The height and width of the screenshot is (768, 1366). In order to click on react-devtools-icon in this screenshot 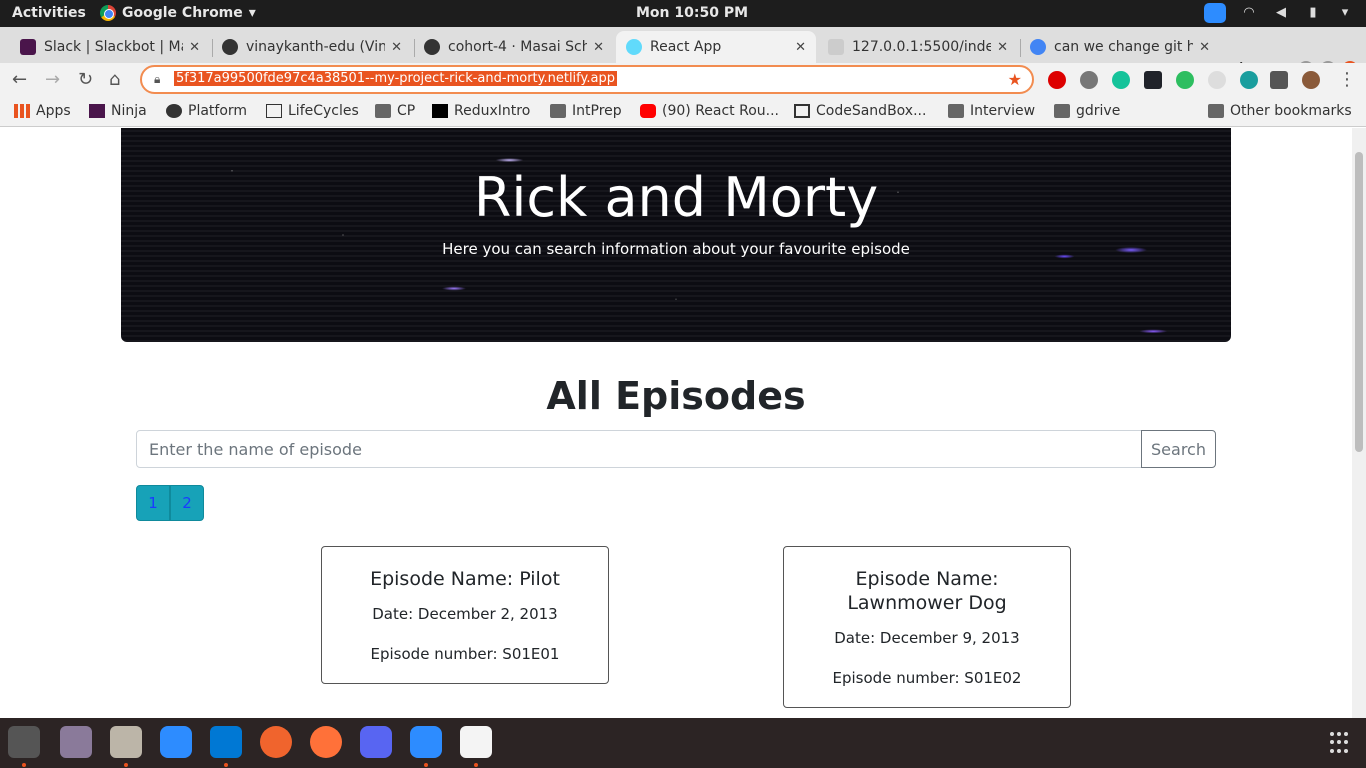, I will do `click(1153, 80)`.